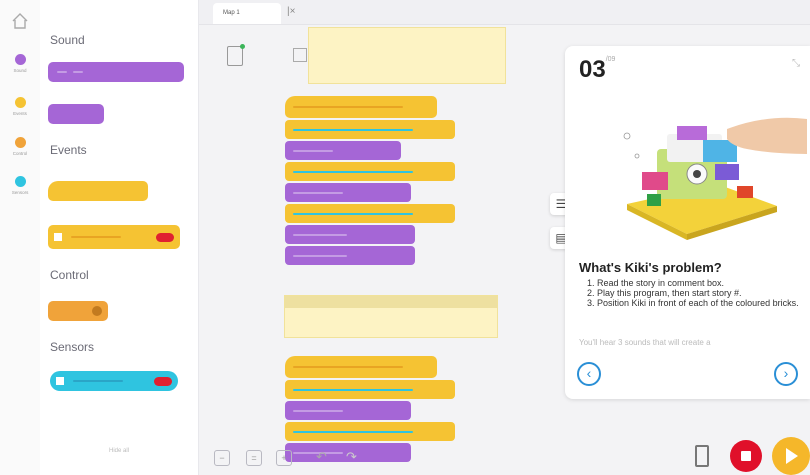  Describe the element at coordinates (291, 11) in the screenshot. I see `close-tab-icon: |×` at that location.